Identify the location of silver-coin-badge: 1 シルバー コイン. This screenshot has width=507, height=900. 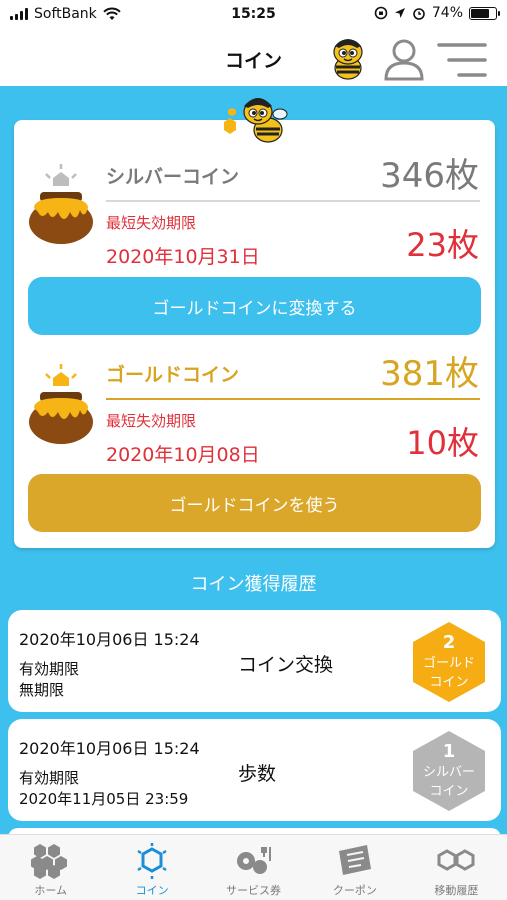
(449, 771).